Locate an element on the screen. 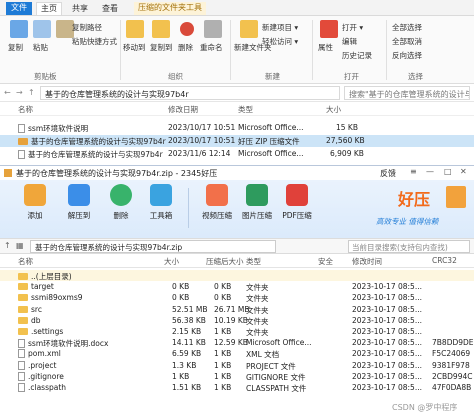 The image size is (474, 414). rename-icon is located at coordinates (213, 29).